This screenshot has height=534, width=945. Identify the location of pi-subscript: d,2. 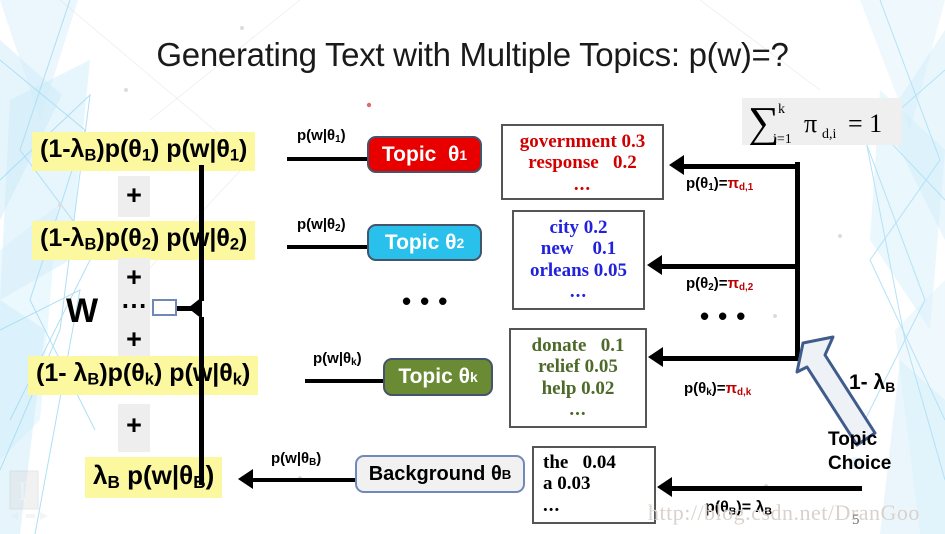
(746, 288).